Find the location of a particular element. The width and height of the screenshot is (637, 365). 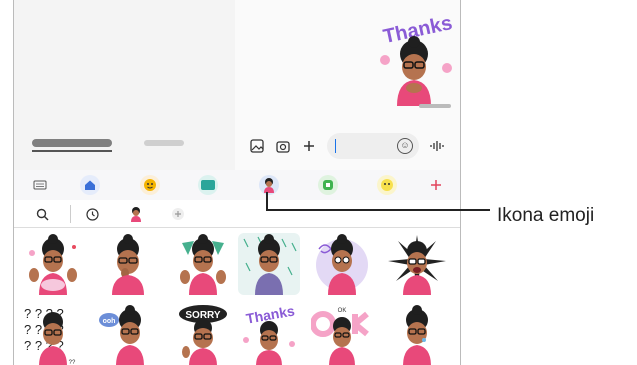

subbar-divider is located at coordinates (70, 214).